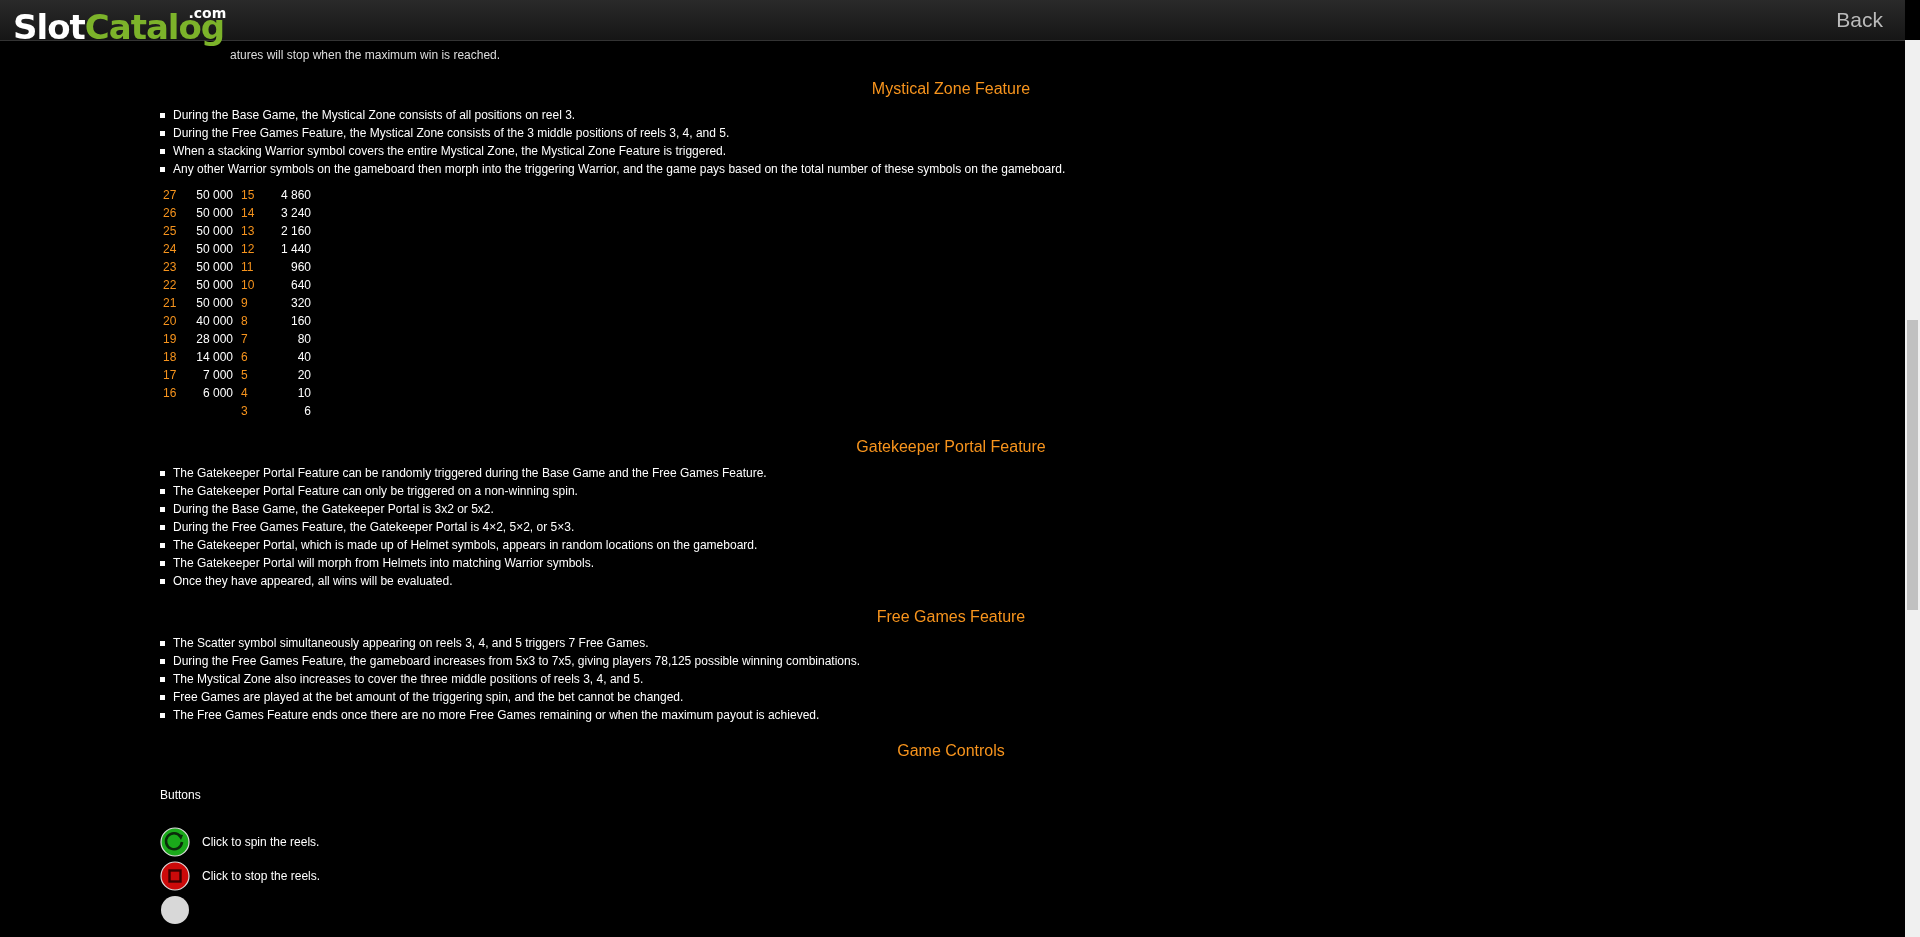  What do you see at coordinates (217, 393) in the screenshot?
I see `payout-value: 6 000` at bounding box center [217, 393].